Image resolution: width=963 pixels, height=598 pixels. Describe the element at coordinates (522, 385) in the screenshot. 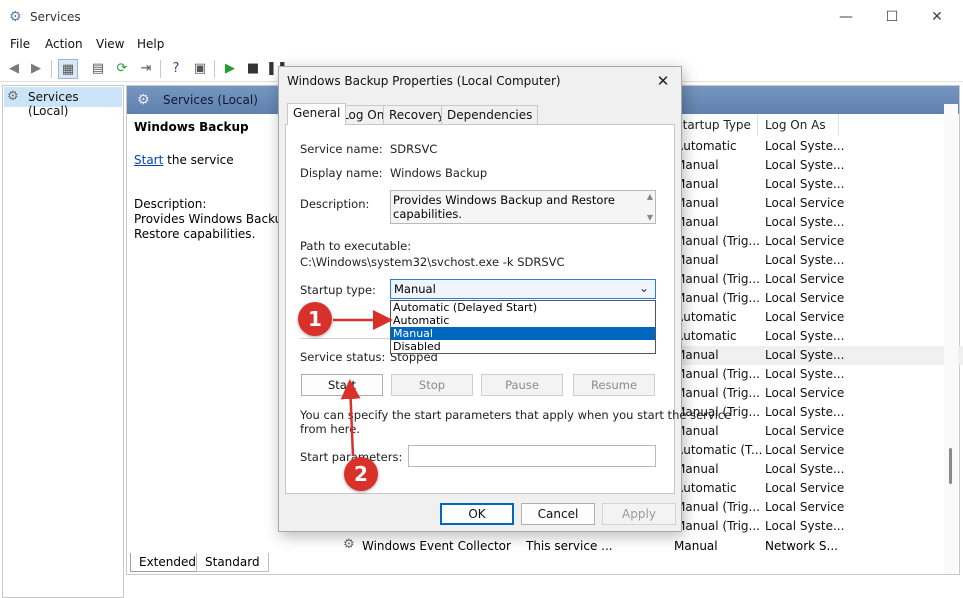

I see `pause-button: Pause` at that location.